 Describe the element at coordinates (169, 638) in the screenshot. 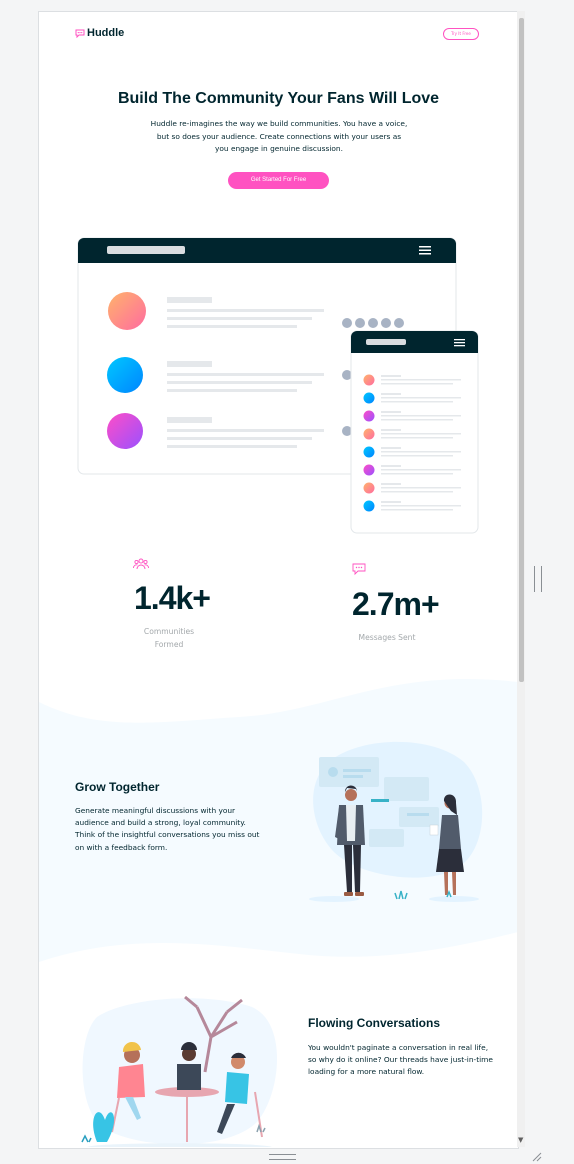

I see `stat-label-communities: Communities Formed` at that location.